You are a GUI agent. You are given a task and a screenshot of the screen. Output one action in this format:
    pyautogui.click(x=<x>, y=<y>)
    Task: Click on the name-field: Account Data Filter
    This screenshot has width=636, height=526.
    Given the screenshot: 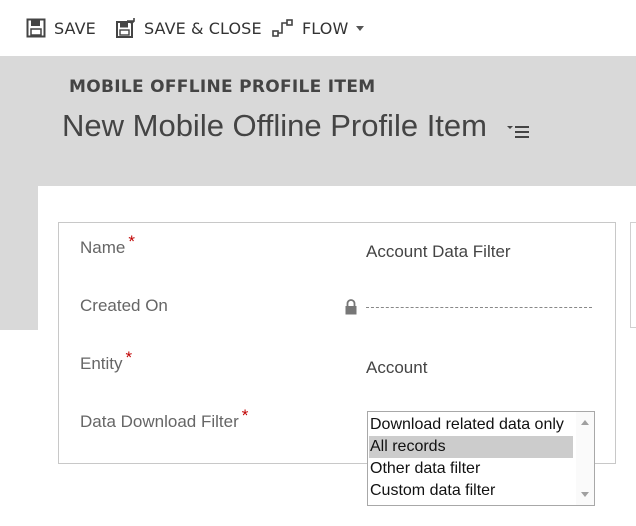 What is the action you would take?
    pyautogui.click(x=438, y=252)
    